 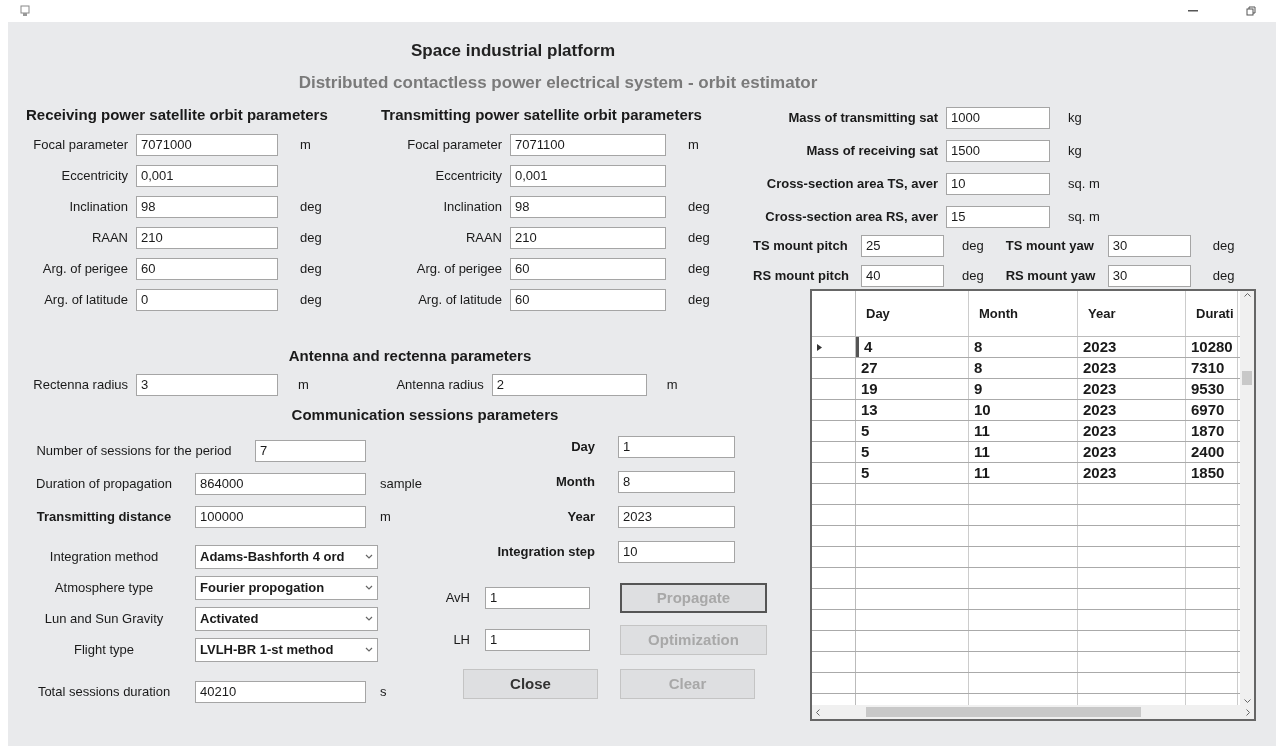 I want to click on field-label: Cross-section area TS, aver, so click(x=851, y=183).